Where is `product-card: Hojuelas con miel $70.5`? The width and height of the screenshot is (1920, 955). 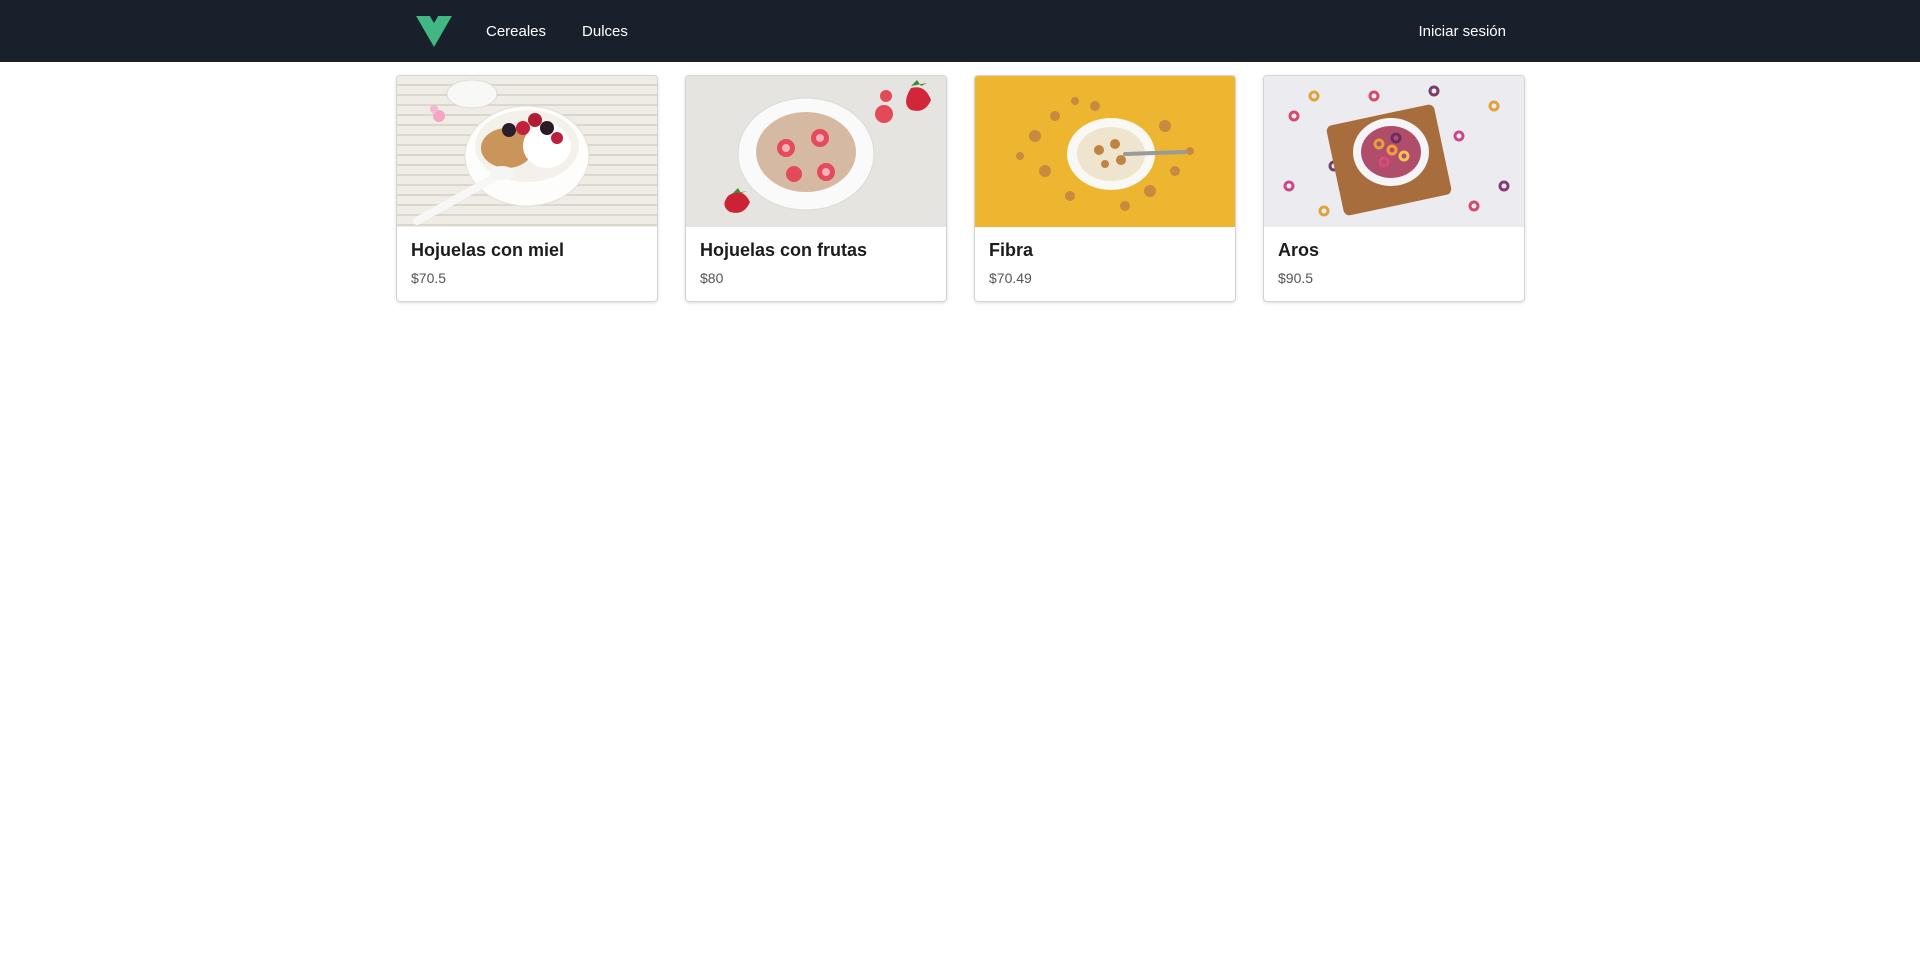 product-card: Hojuelas con miel $70.5 is located at coordinates (527, 188).